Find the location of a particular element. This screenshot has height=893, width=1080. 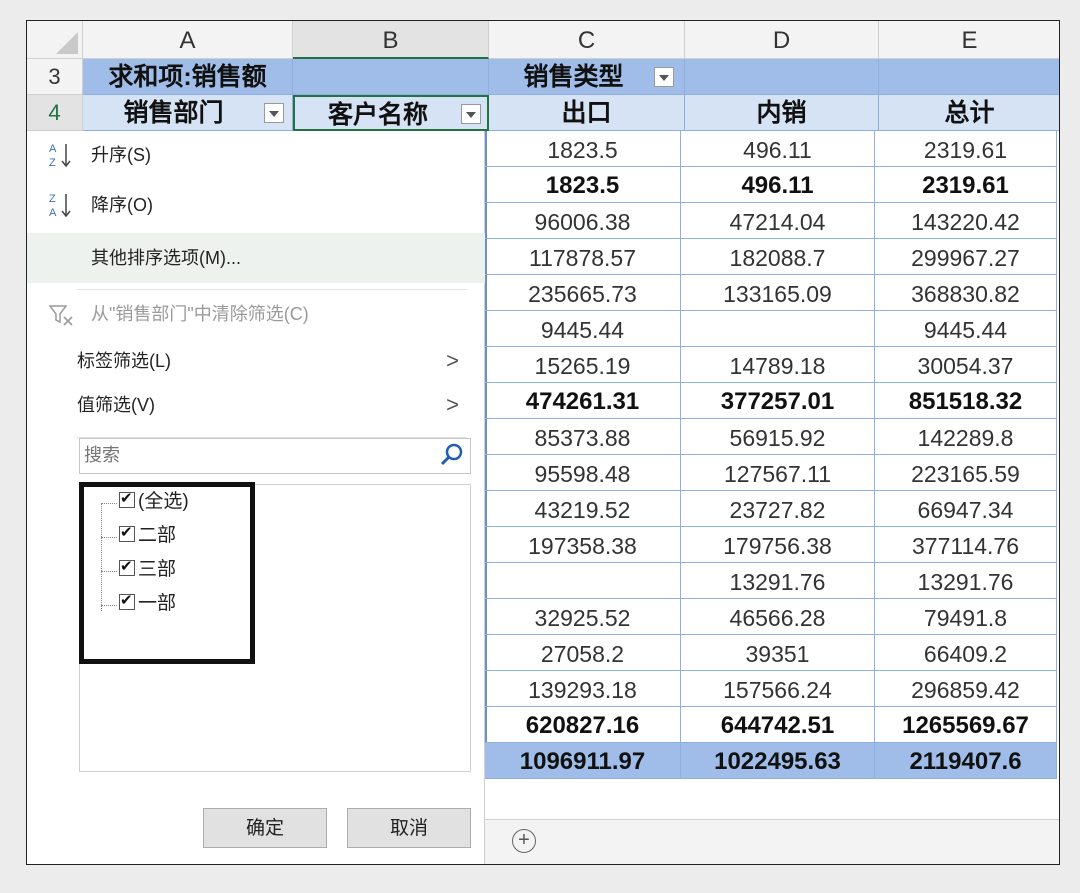

cell-domestic: 377257.01 is located at coordinates (778, 401).